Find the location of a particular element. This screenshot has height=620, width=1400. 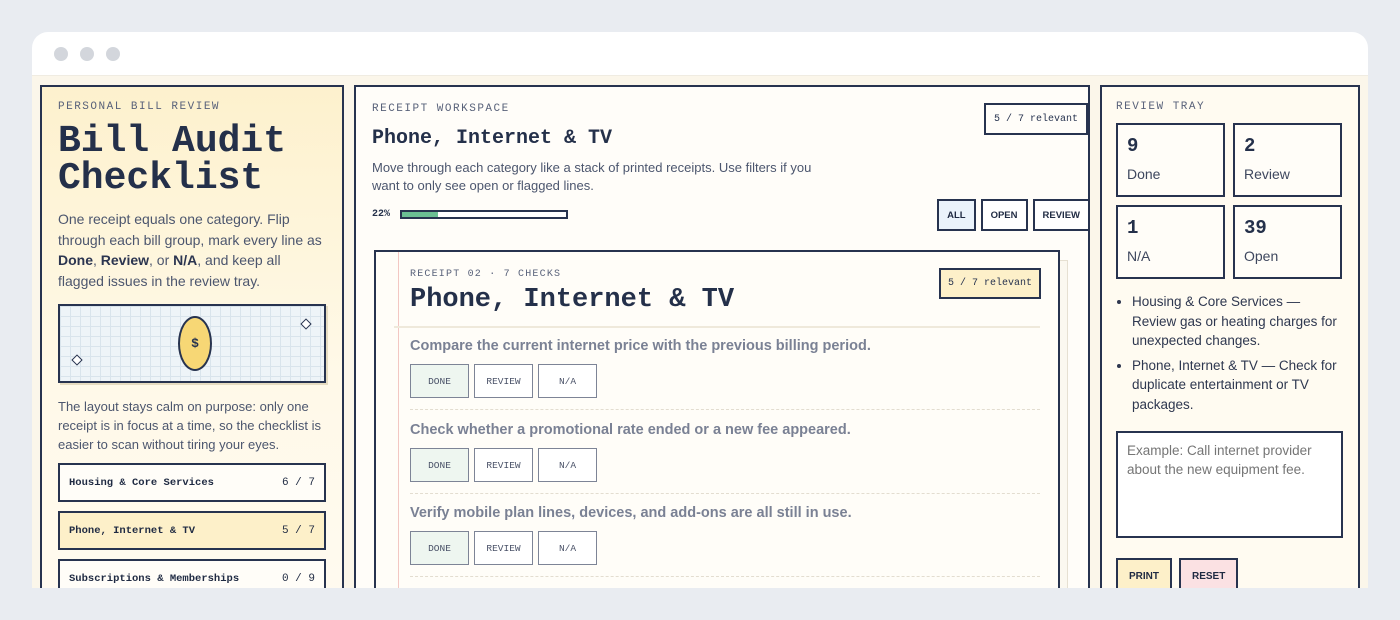

page-title-line1: Bill Audit is located at coordinates (172, 141).